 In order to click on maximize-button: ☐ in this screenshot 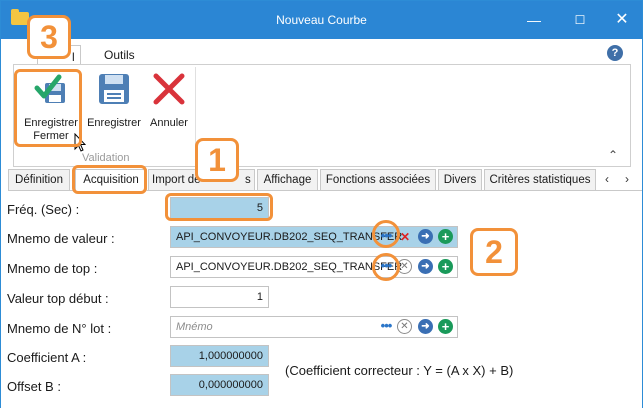, I will do `click(580, 20)`.